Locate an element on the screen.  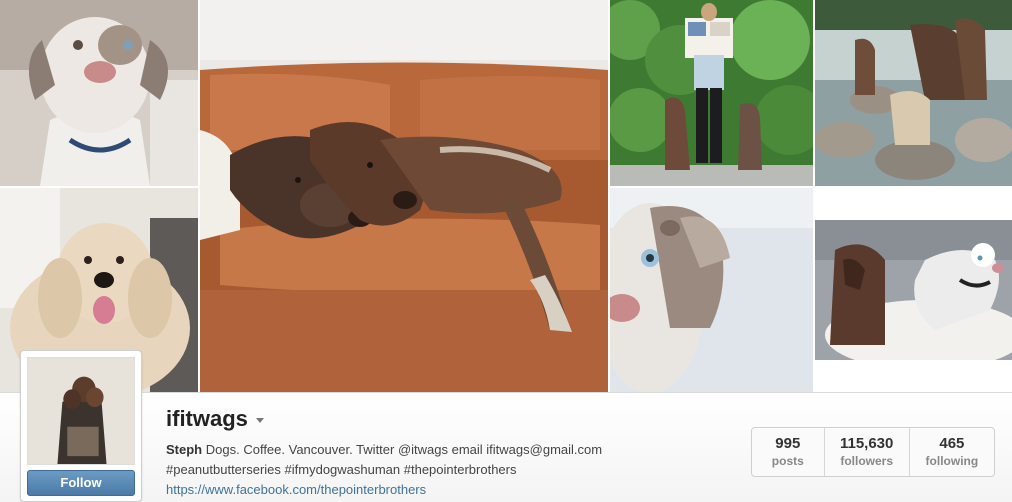
photo-tile-puppy is located at coordinates (99, 93).